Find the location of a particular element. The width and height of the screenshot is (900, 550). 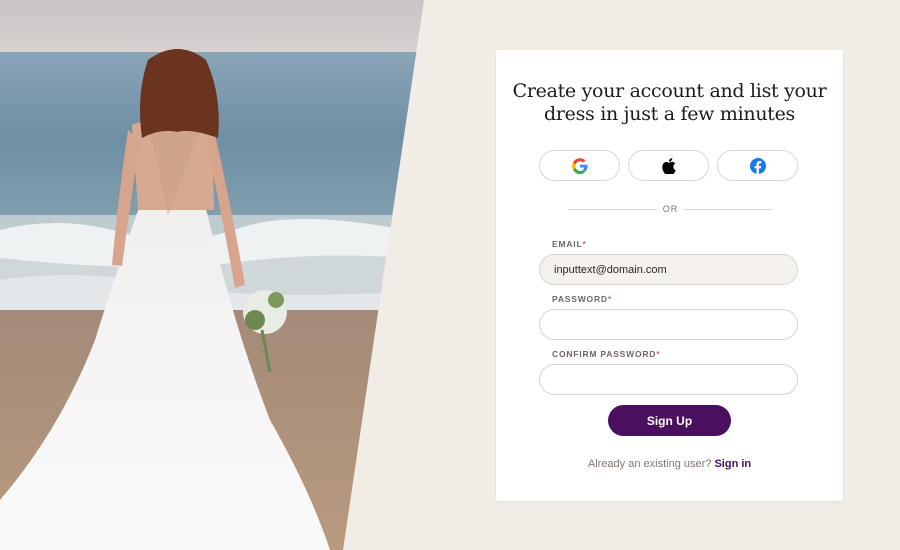

confirm-password-field is located at coordinates (668, 379).